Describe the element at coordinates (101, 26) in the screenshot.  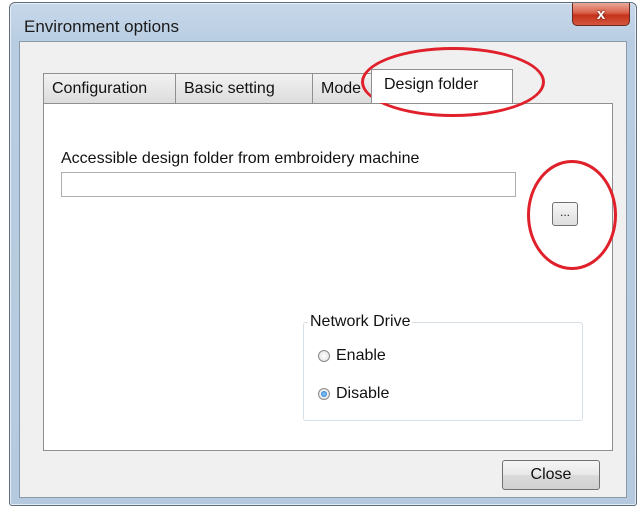
I see `window-title: Environment options` at that location.